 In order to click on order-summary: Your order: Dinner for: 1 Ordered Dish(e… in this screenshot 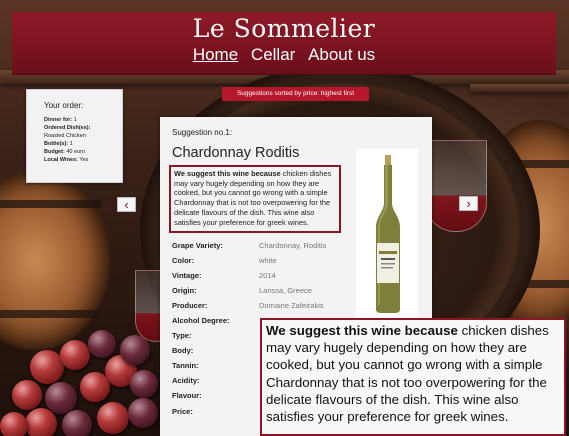, I will do `click(74, 136)`.